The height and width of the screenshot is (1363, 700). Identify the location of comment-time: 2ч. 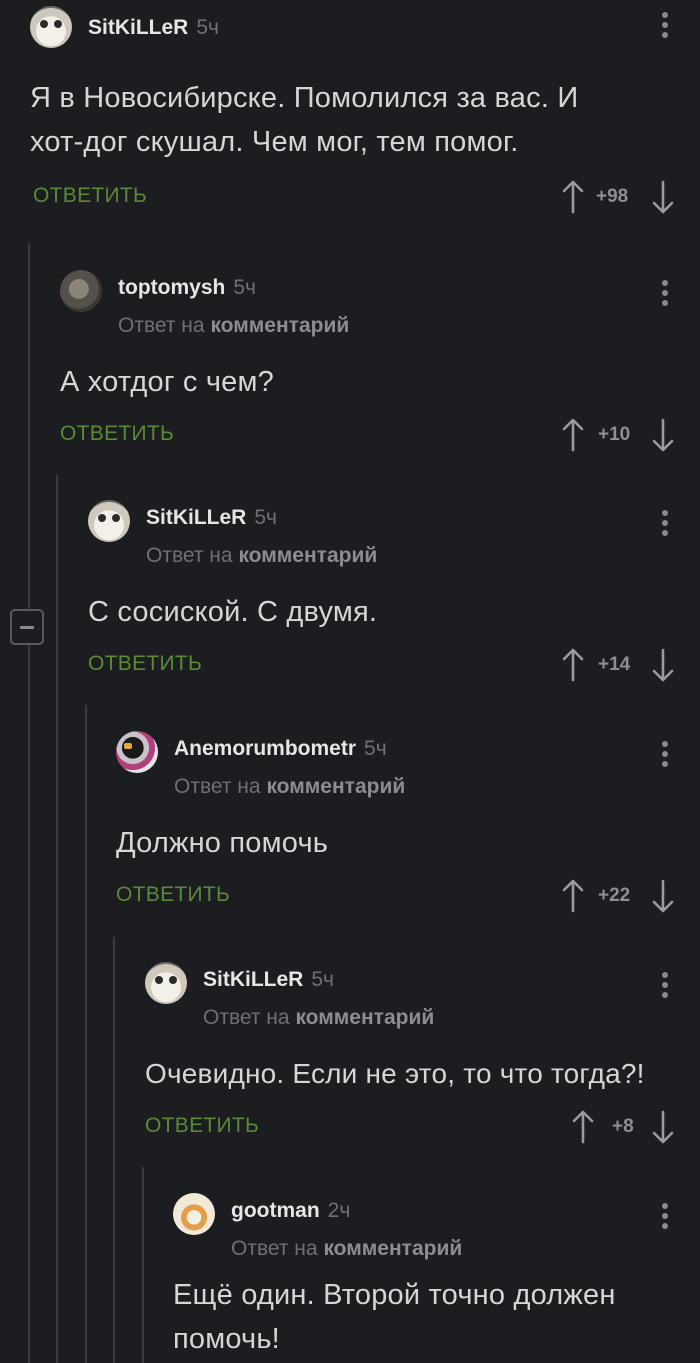
(339, 1210).